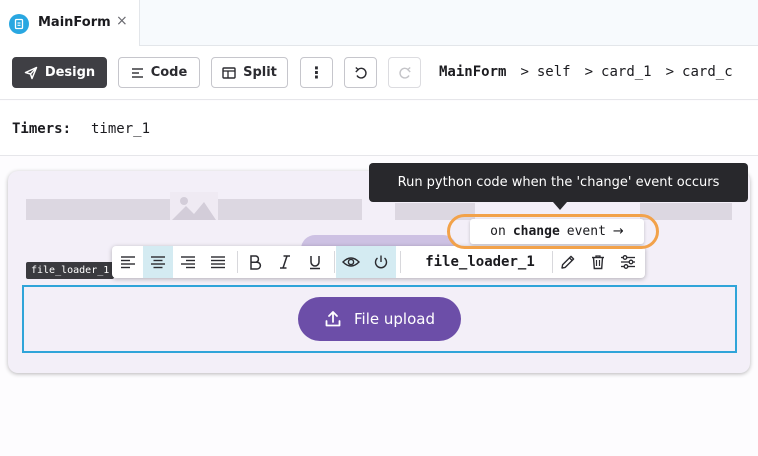  I want to click on visible-toggle-button, so click(351, 262).